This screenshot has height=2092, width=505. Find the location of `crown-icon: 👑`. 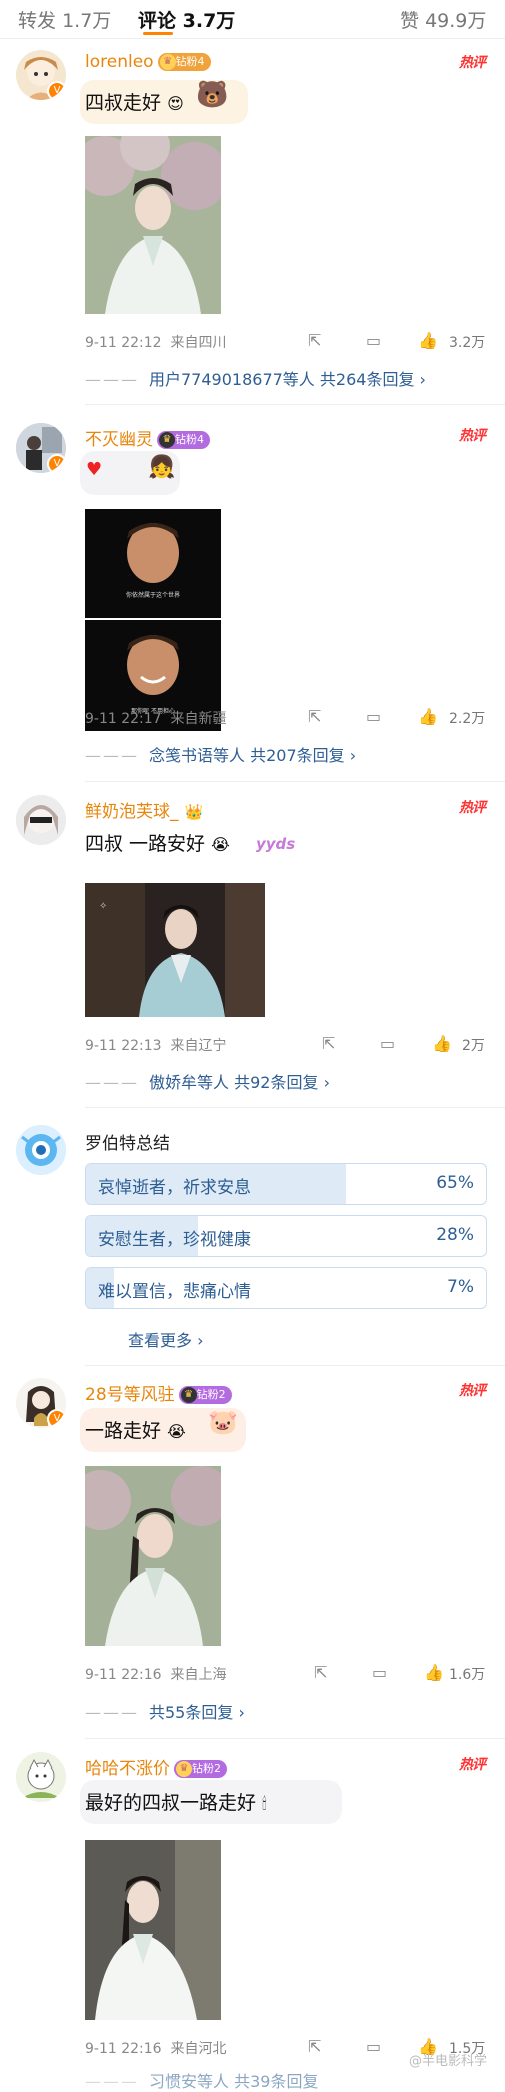

crown-icon: 👑 is located at coordinates (194, 812).